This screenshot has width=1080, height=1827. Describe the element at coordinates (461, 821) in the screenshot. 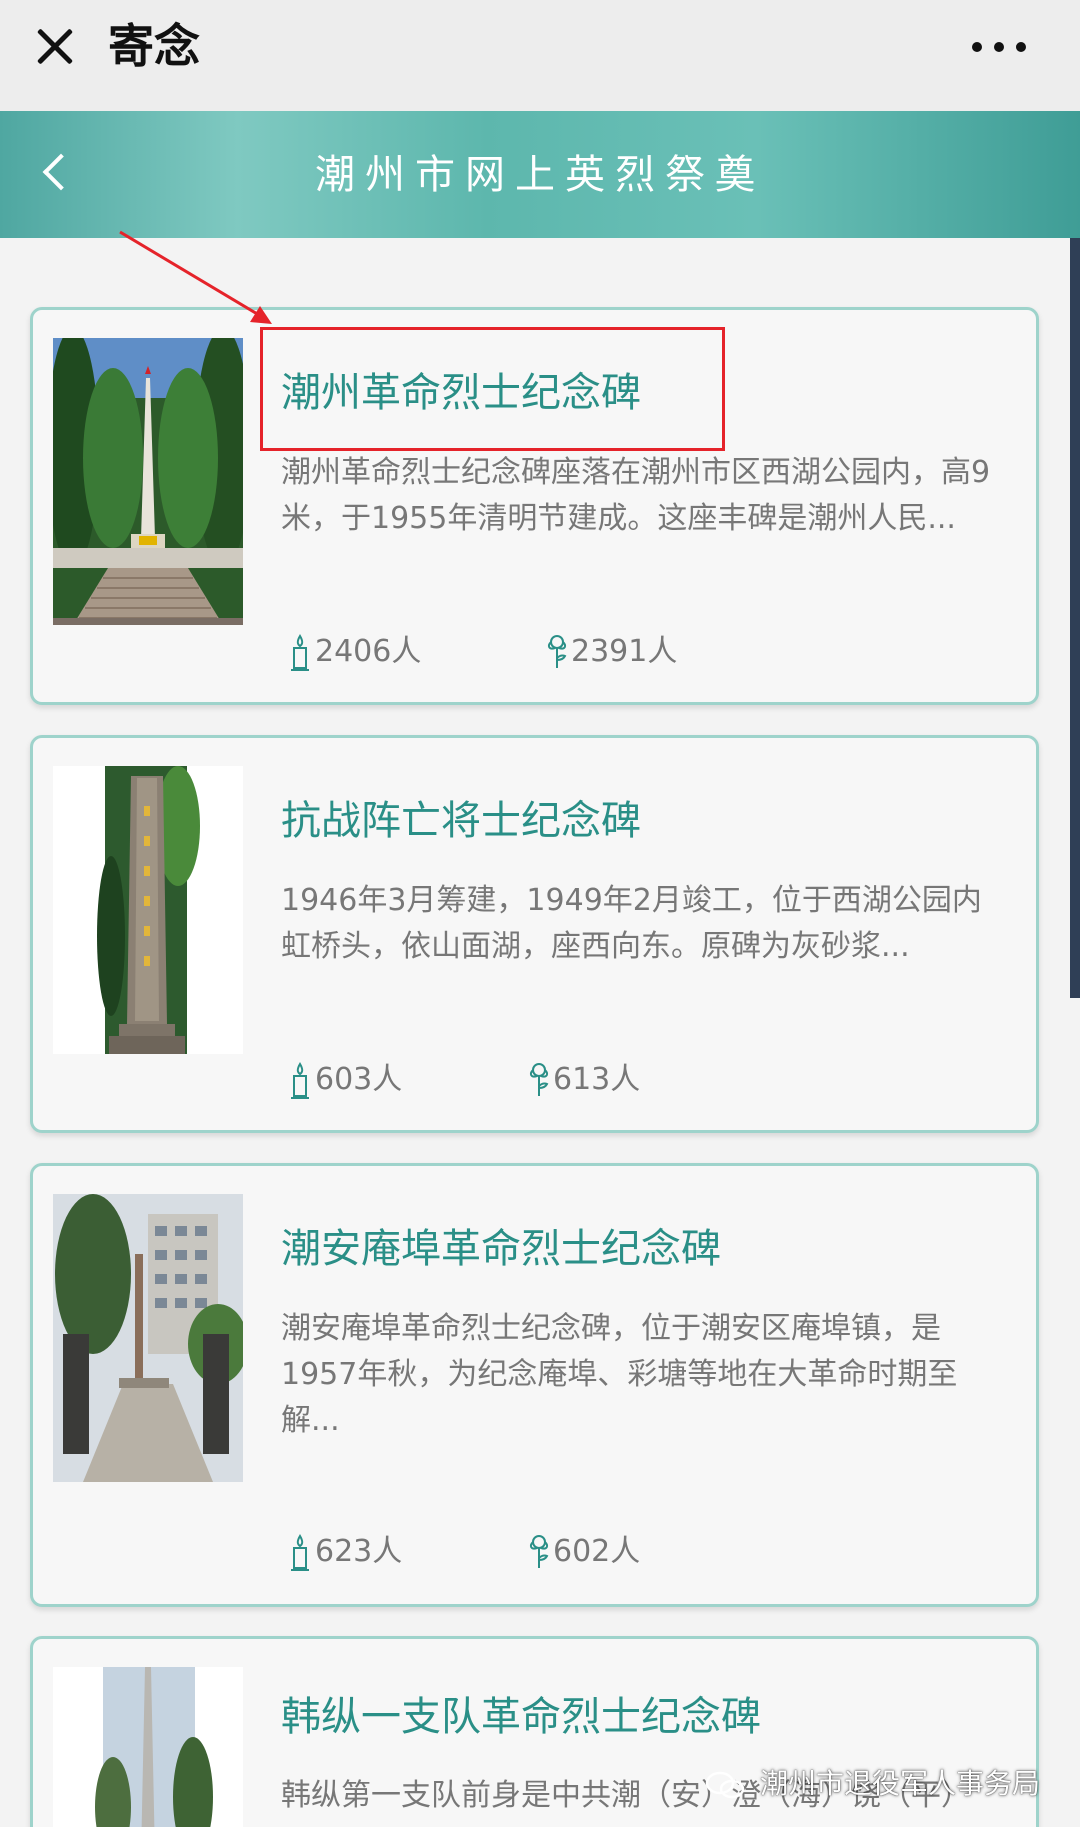

I see `memorial-title: 抗战阵亡将士纪念碑` at that location.